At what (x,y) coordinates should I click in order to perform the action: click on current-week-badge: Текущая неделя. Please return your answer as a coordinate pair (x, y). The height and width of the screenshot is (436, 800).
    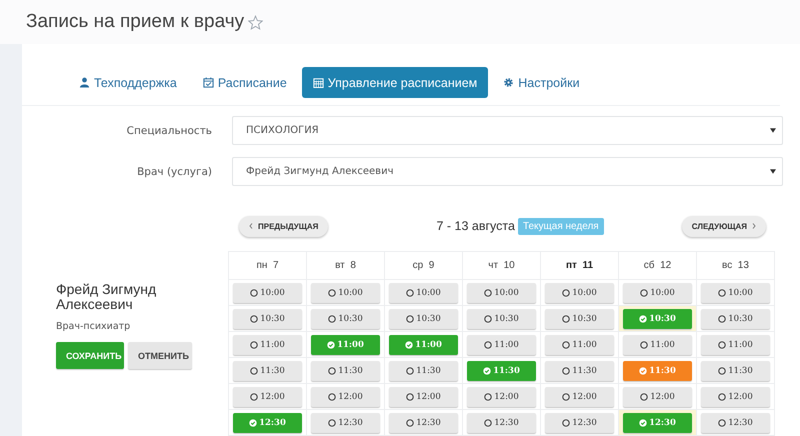
    Looking at the image, I should click on (561, 226).